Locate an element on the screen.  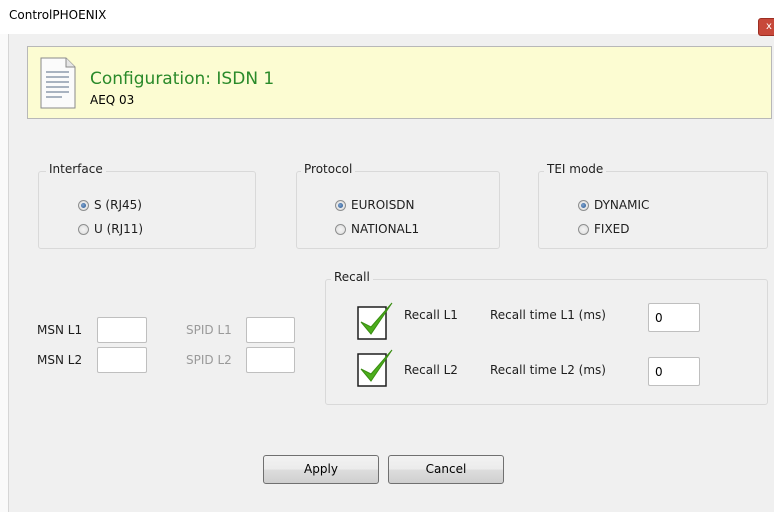
recall-time-l2-input: 0 is located at coordinates (674, 371).